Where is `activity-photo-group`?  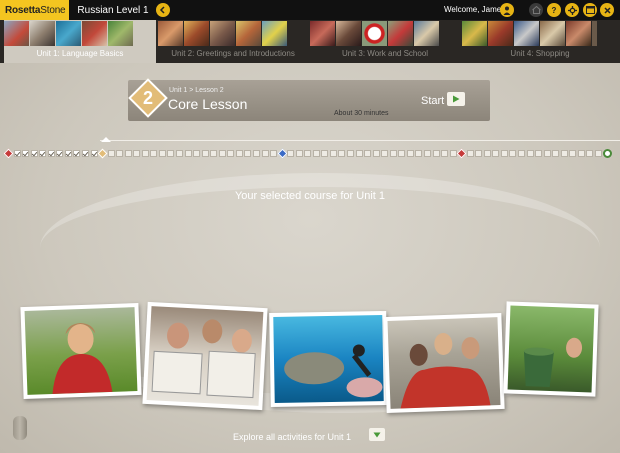
activity-photo-group is located at coordinates (444, 363).